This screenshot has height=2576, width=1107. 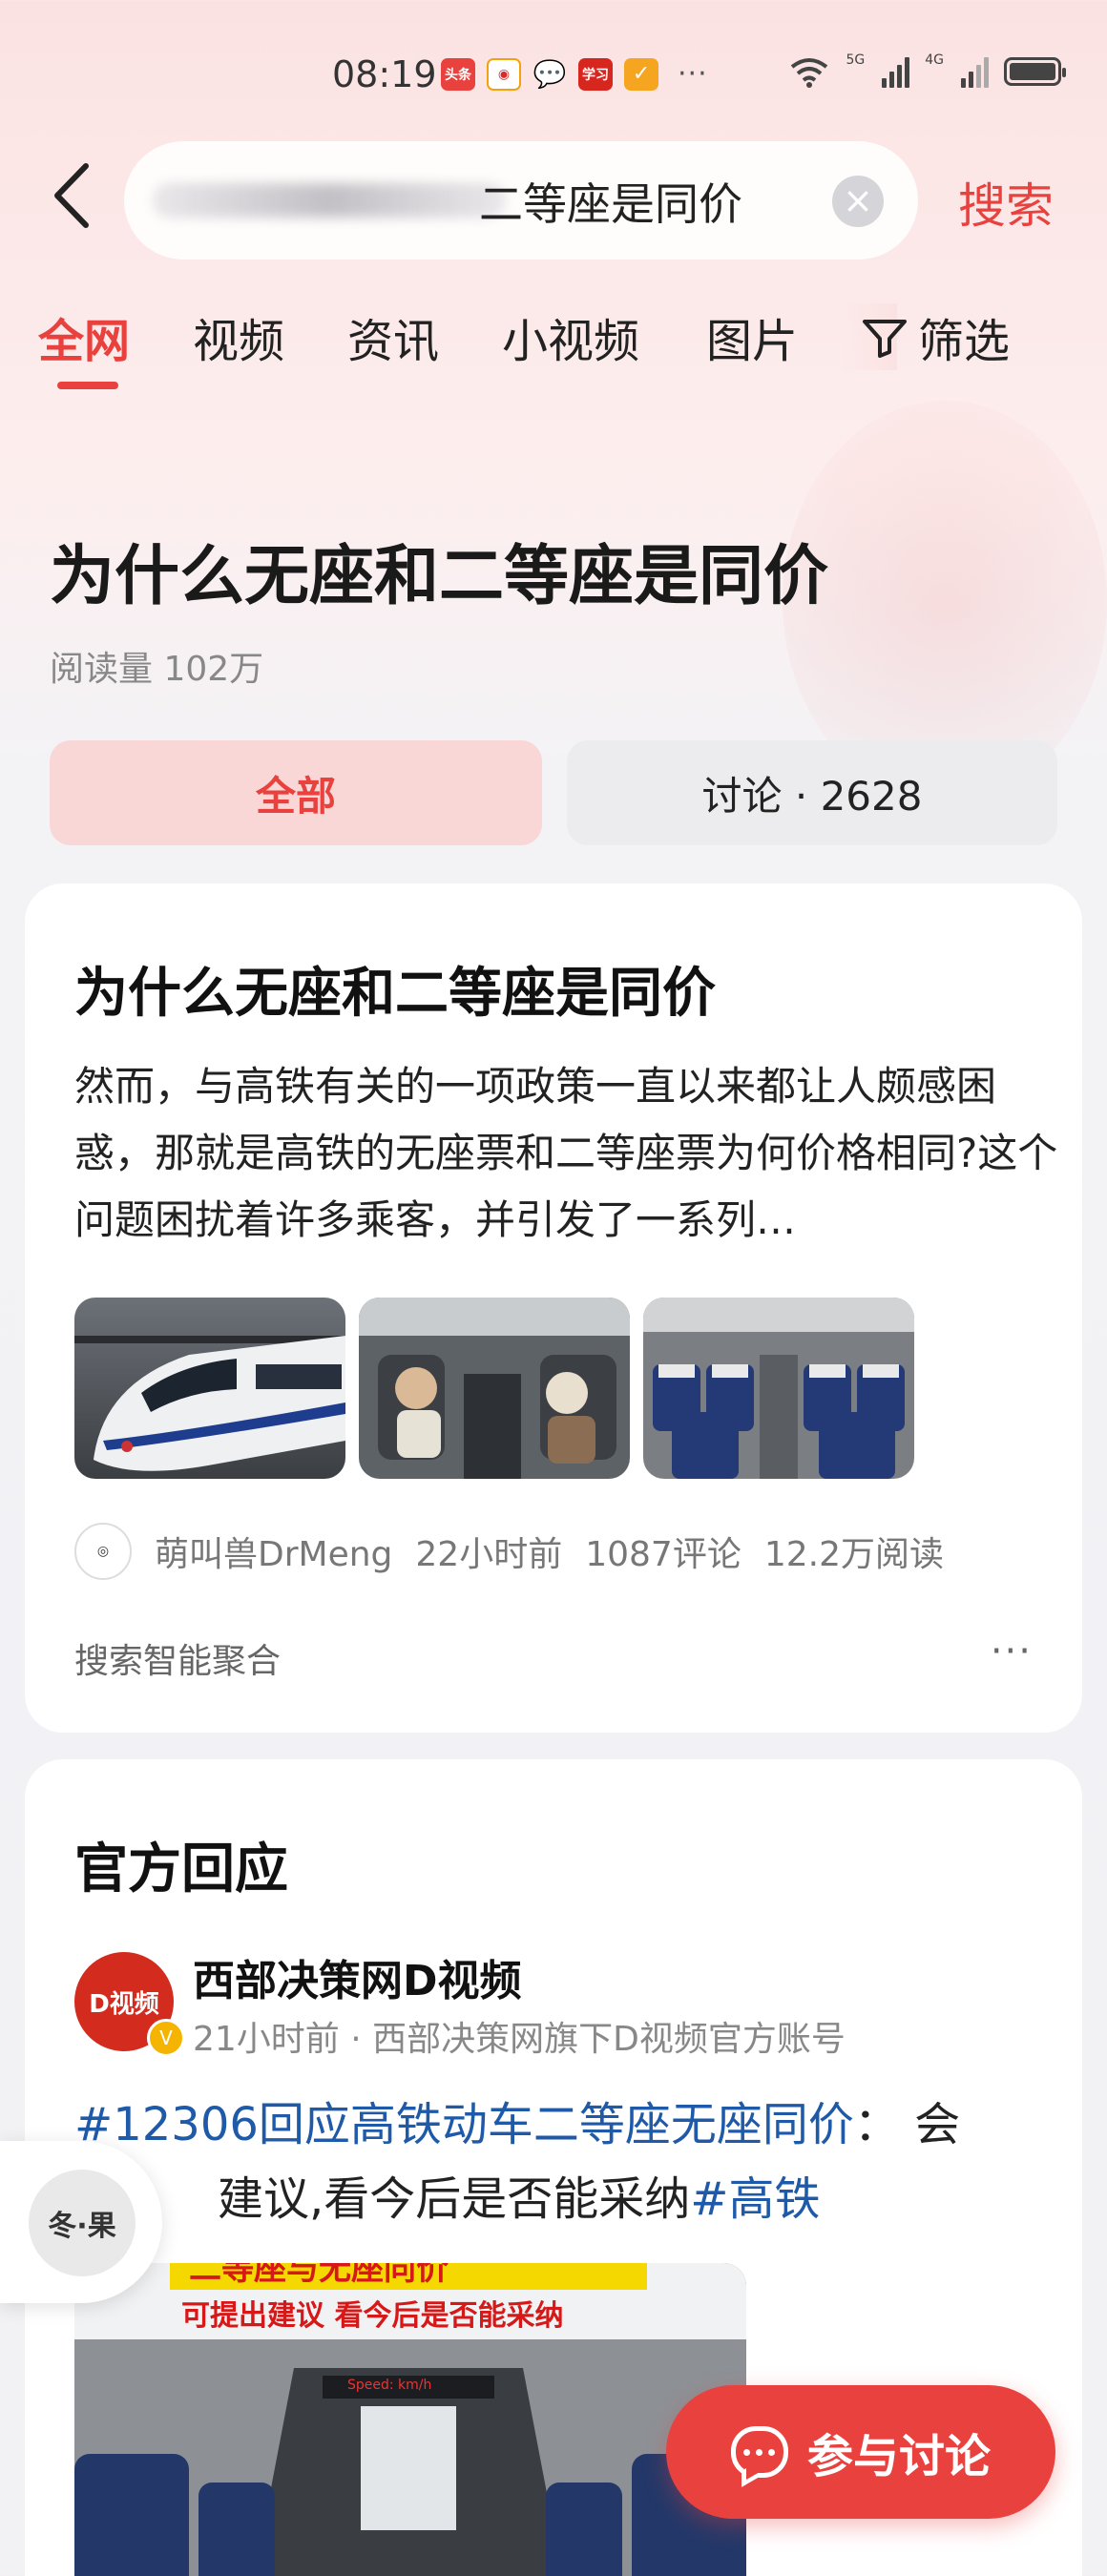 I want to click on tab-images: 图片, so click(x=752, y=336).